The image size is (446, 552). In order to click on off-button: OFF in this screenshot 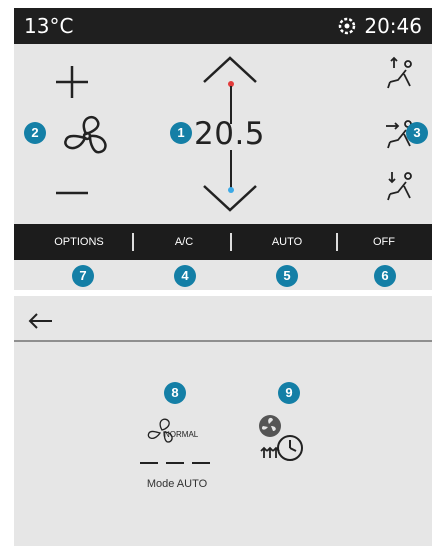, I will do `click(384, 242)`.